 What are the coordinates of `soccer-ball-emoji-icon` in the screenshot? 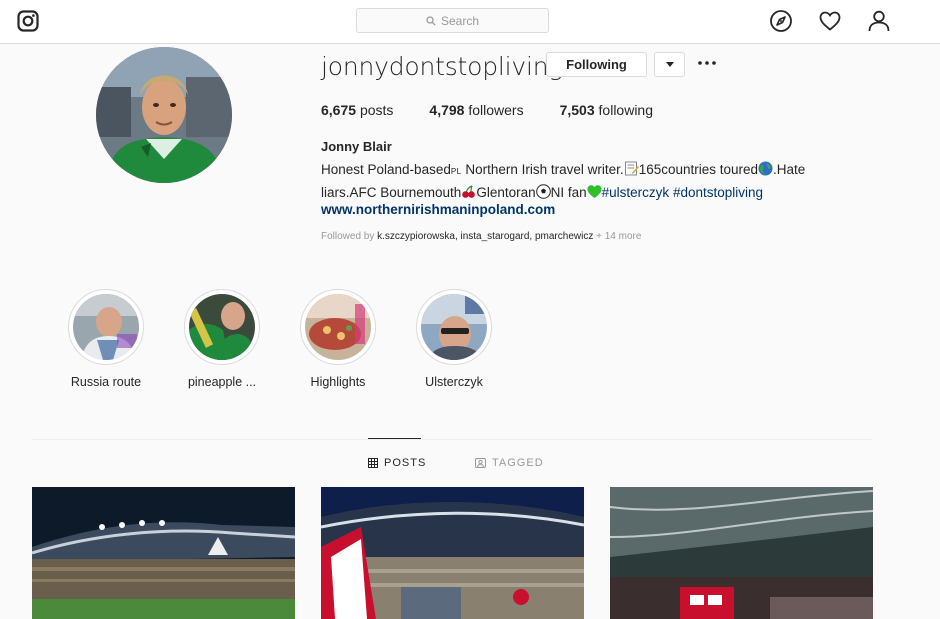 It's located at (543, 191).